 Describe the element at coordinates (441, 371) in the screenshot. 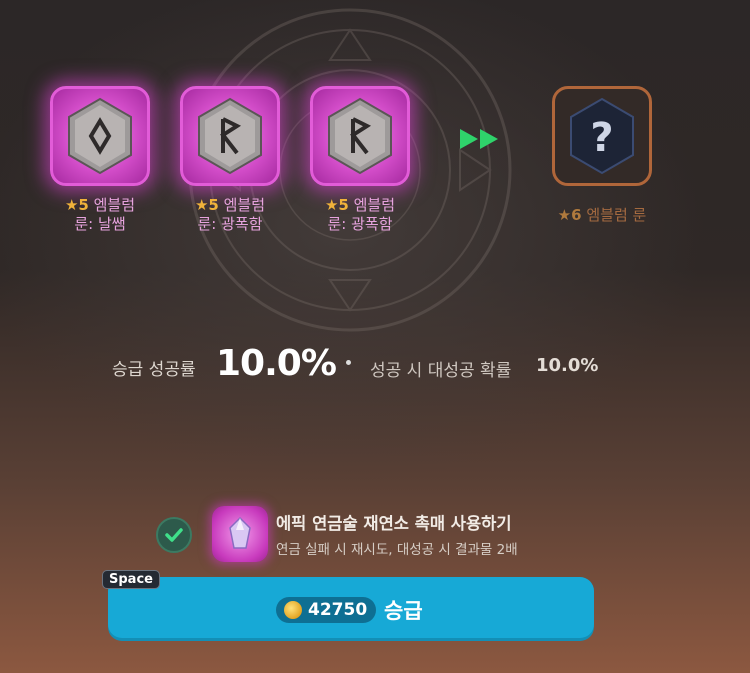

I see `crit-rate-label: 성공 시 대성공 확률` at that location.